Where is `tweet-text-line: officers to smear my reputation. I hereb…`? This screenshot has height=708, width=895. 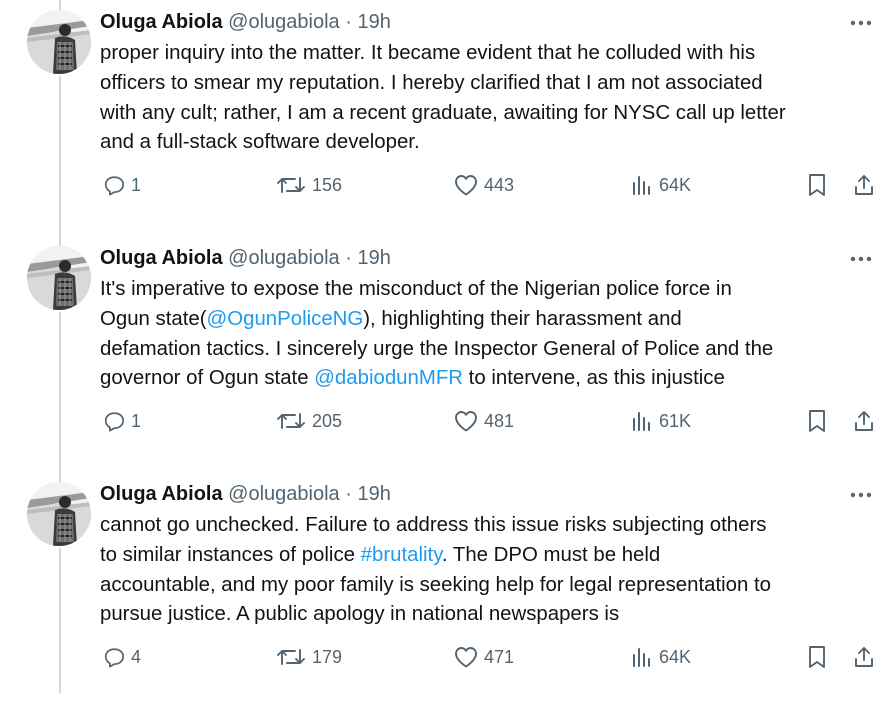 tweet-text-line: officers to smear my reputation. I hereb… is located at coordinates (431, 82).